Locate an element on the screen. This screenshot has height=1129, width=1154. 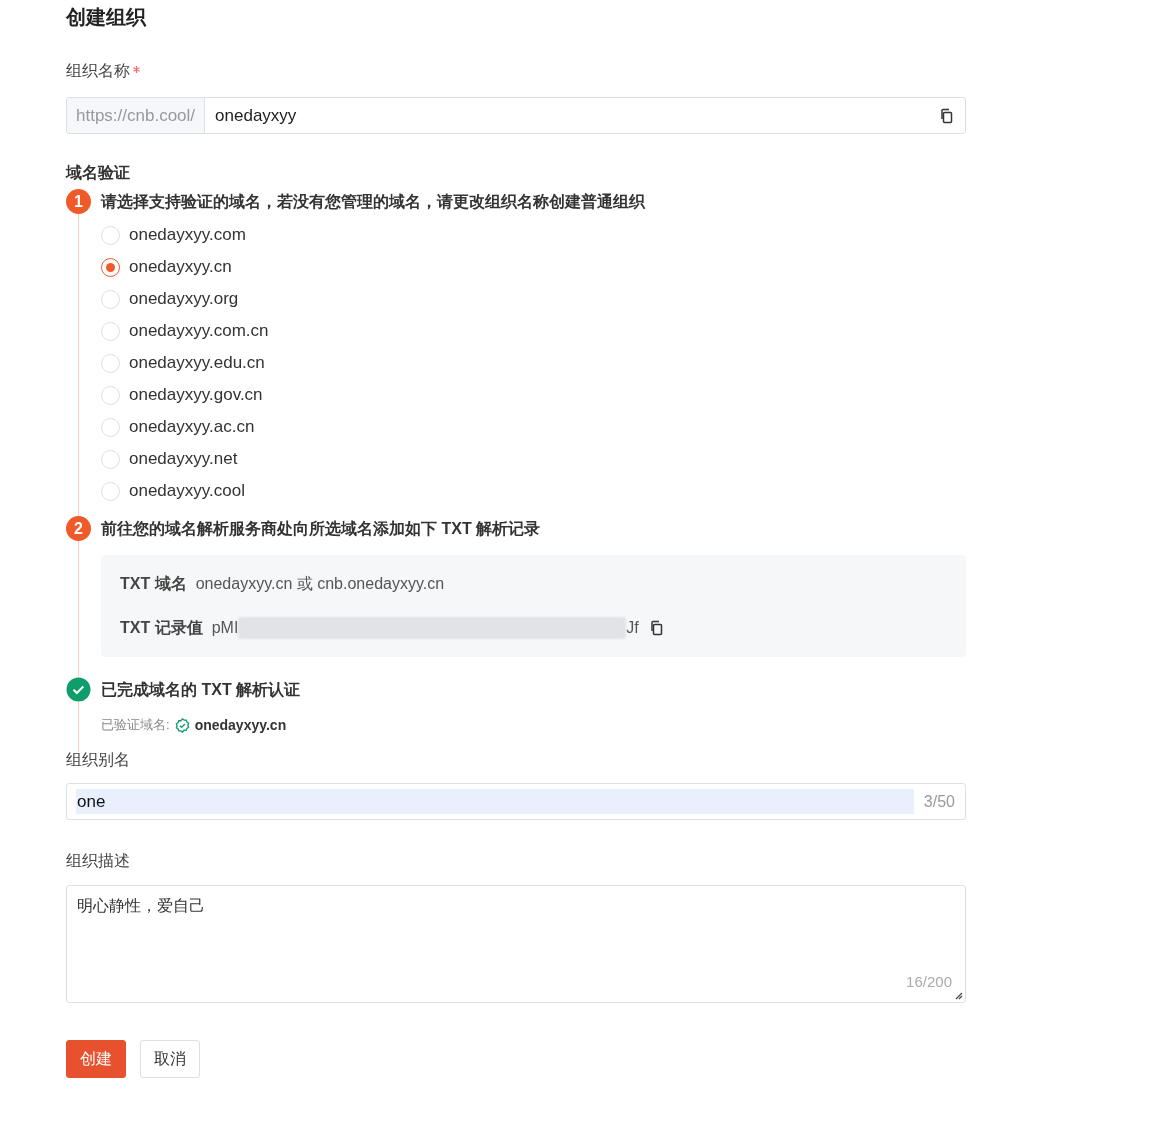
field-label: 组织别名 is located at coordinates (98, 760).